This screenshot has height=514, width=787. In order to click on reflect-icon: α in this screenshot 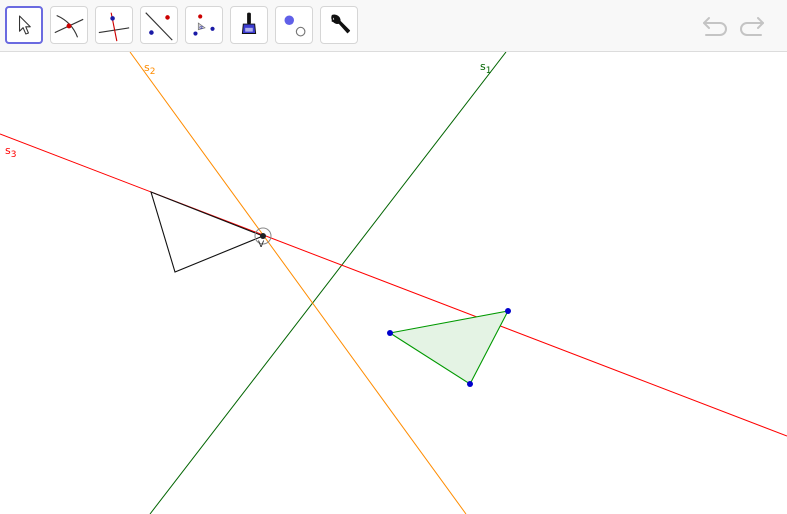, I will do `click(204, 25)`.